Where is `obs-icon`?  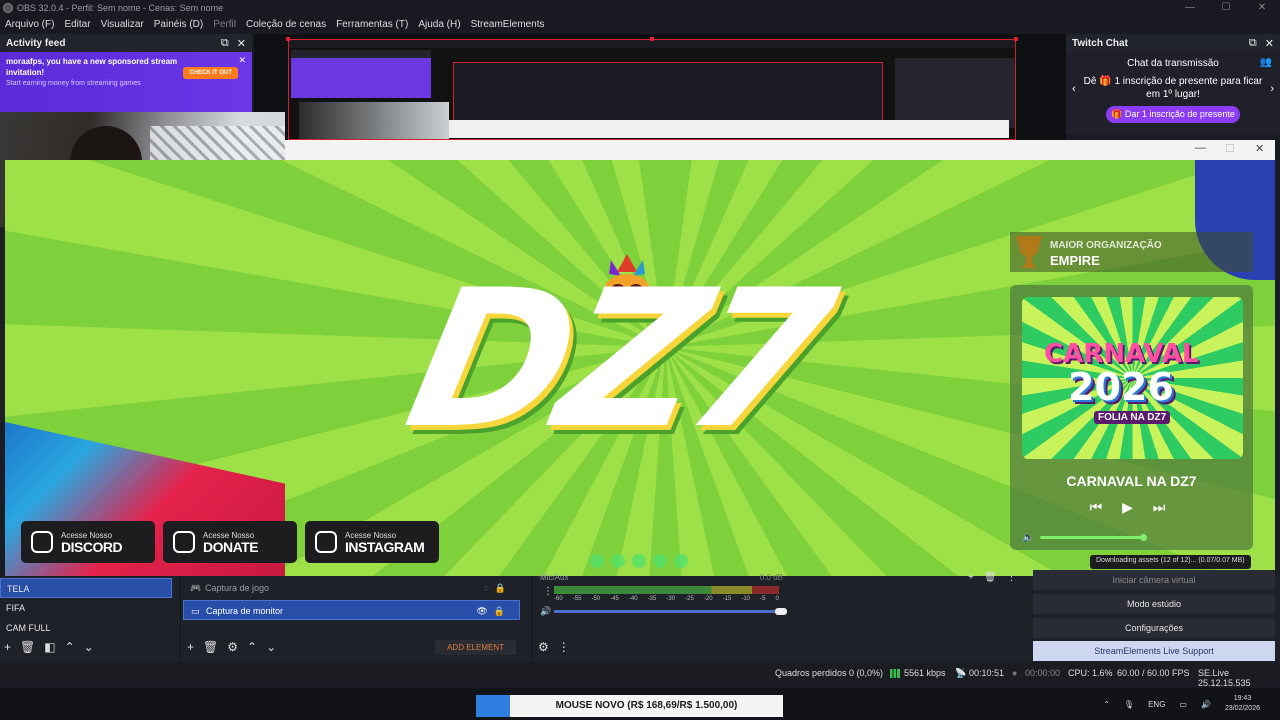
obs-icon is located at coordinates (8, 7).